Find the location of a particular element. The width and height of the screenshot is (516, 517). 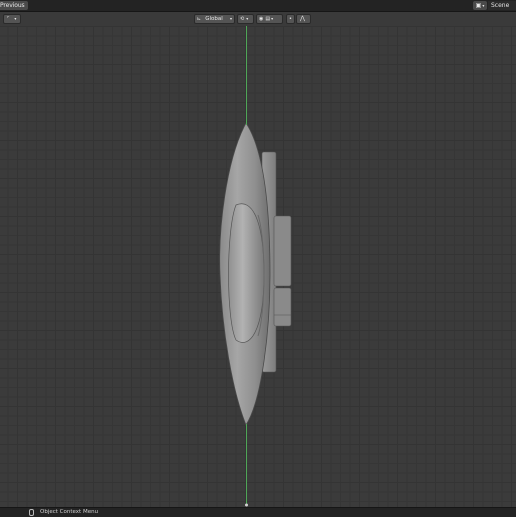

model-center-dome is located at coordinates (246, 273).